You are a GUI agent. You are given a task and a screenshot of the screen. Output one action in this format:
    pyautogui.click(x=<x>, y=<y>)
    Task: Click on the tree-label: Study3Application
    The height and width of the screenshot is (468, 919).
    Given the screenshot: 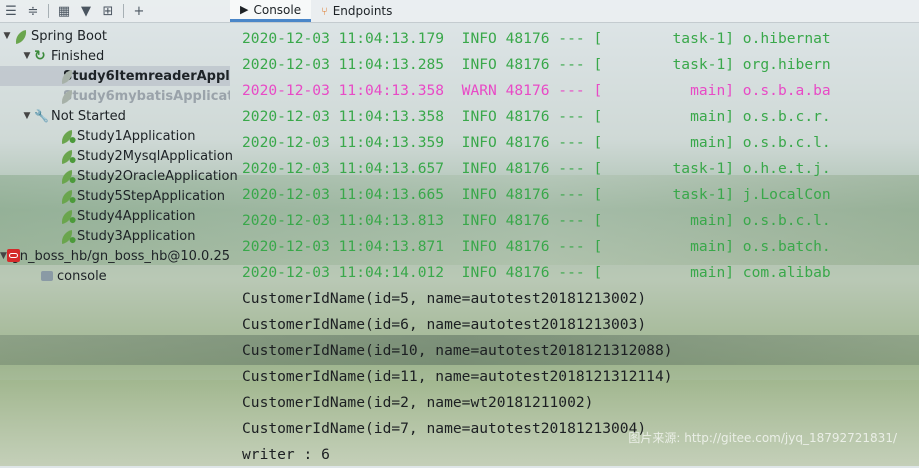 What is the action you would take?
    pyautogui.click(x=136, y=236)
    